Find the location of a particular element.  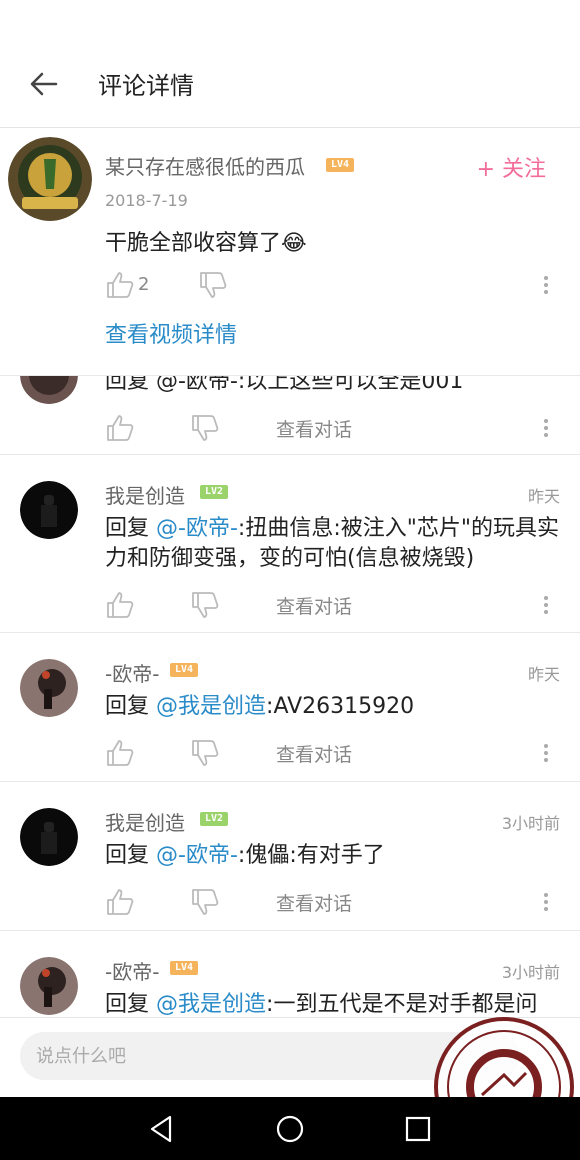

page-title: 评论详情 is located at coordinates (146, 86).